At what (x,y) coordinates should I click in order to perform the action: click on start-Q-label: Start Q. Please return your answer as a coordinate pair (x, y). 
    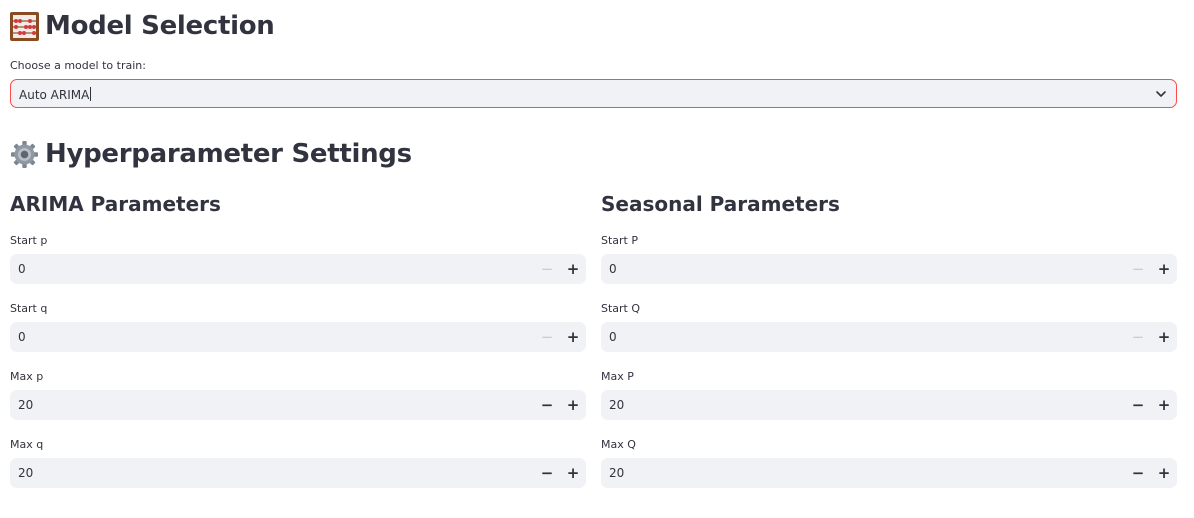
    Looking at the image, I should click on (621, 308).